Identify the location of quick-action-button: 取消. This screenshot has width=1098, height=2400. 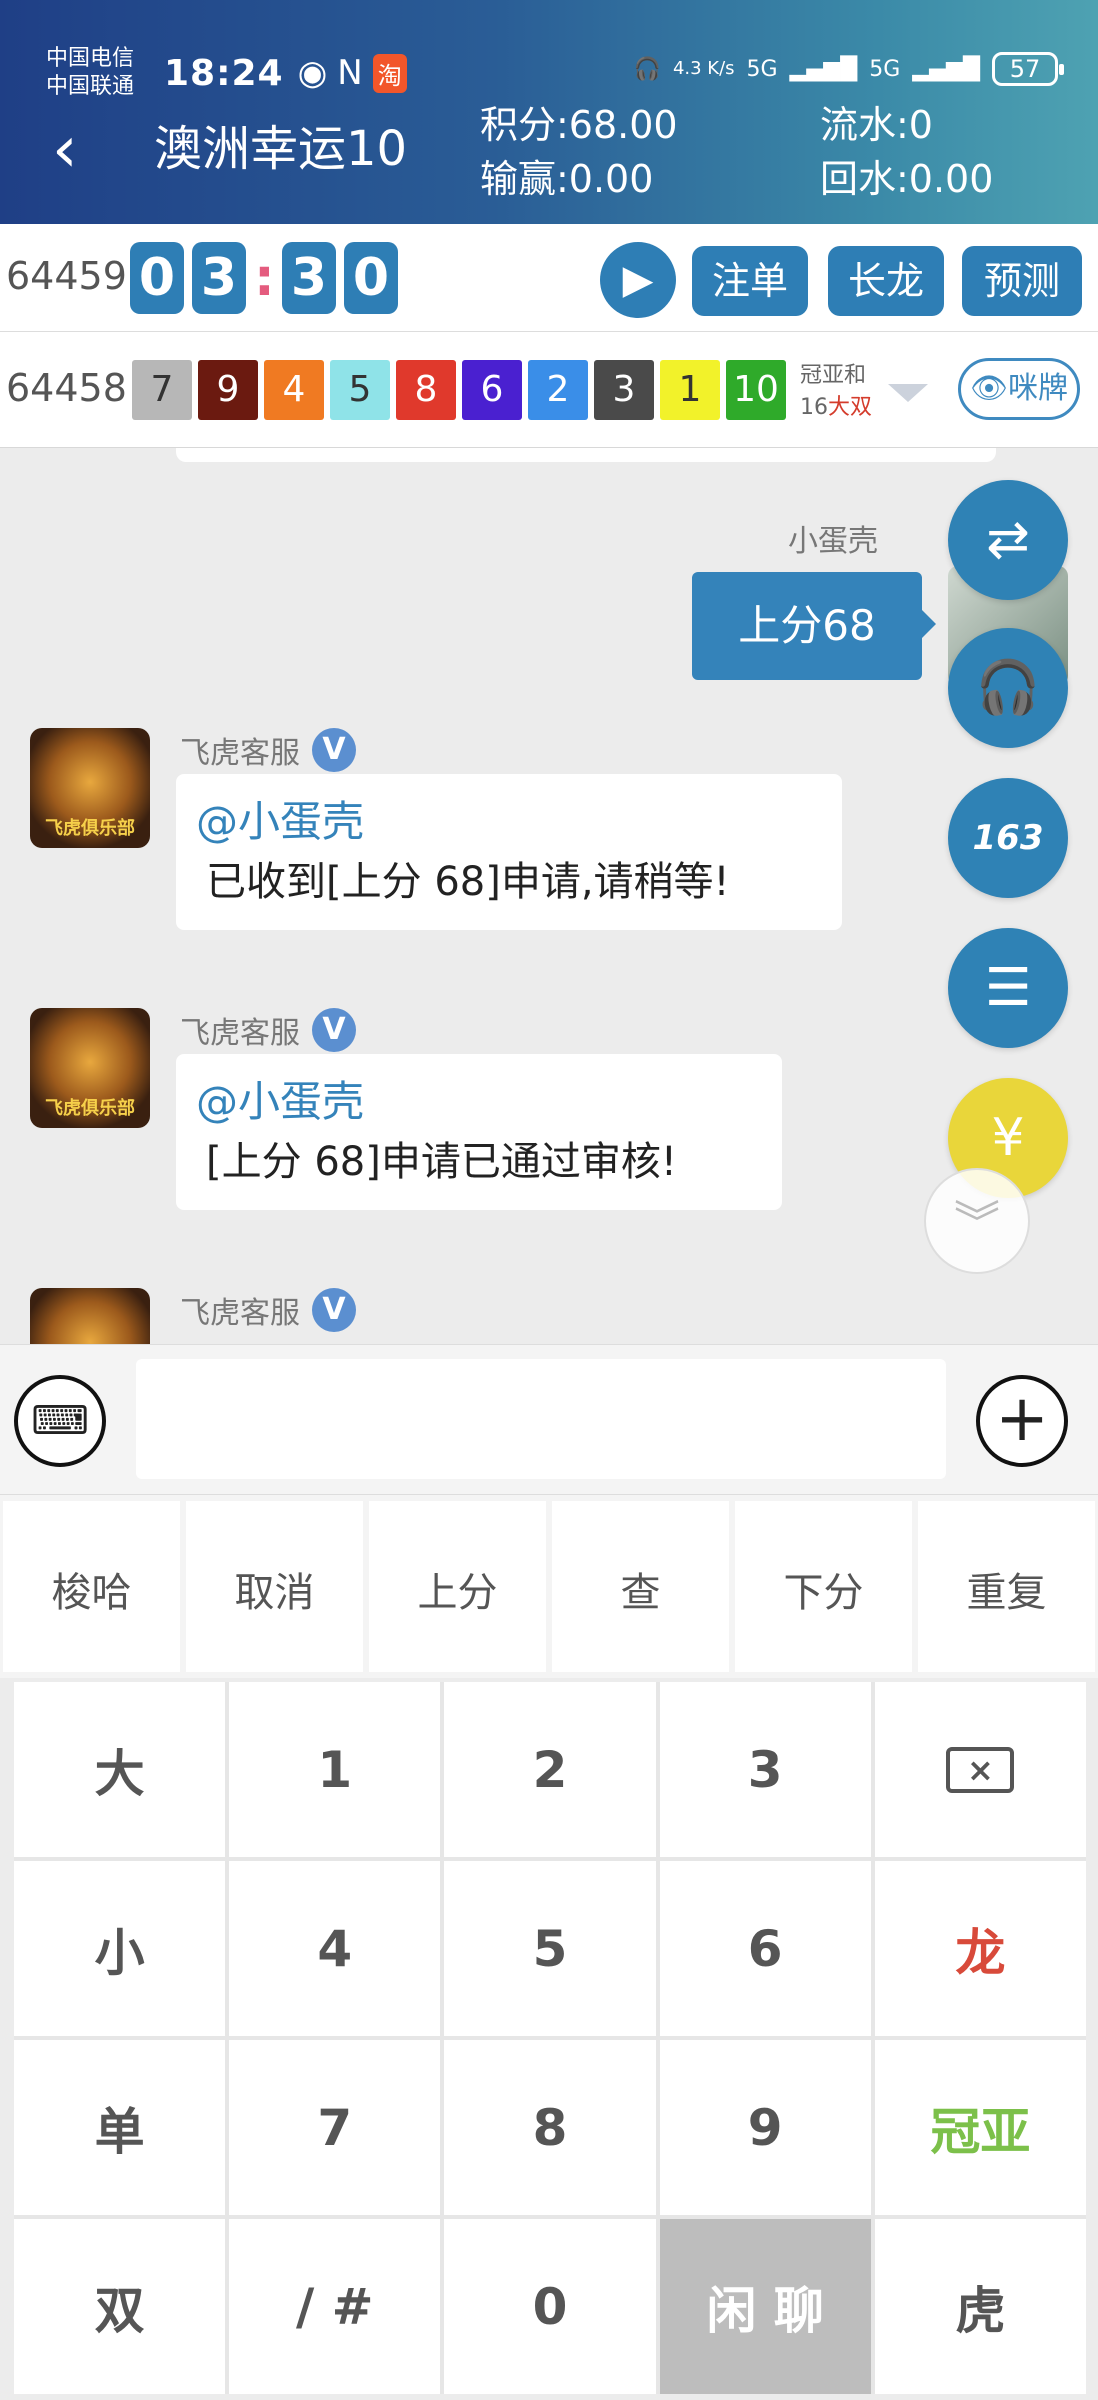
(274, 1586).